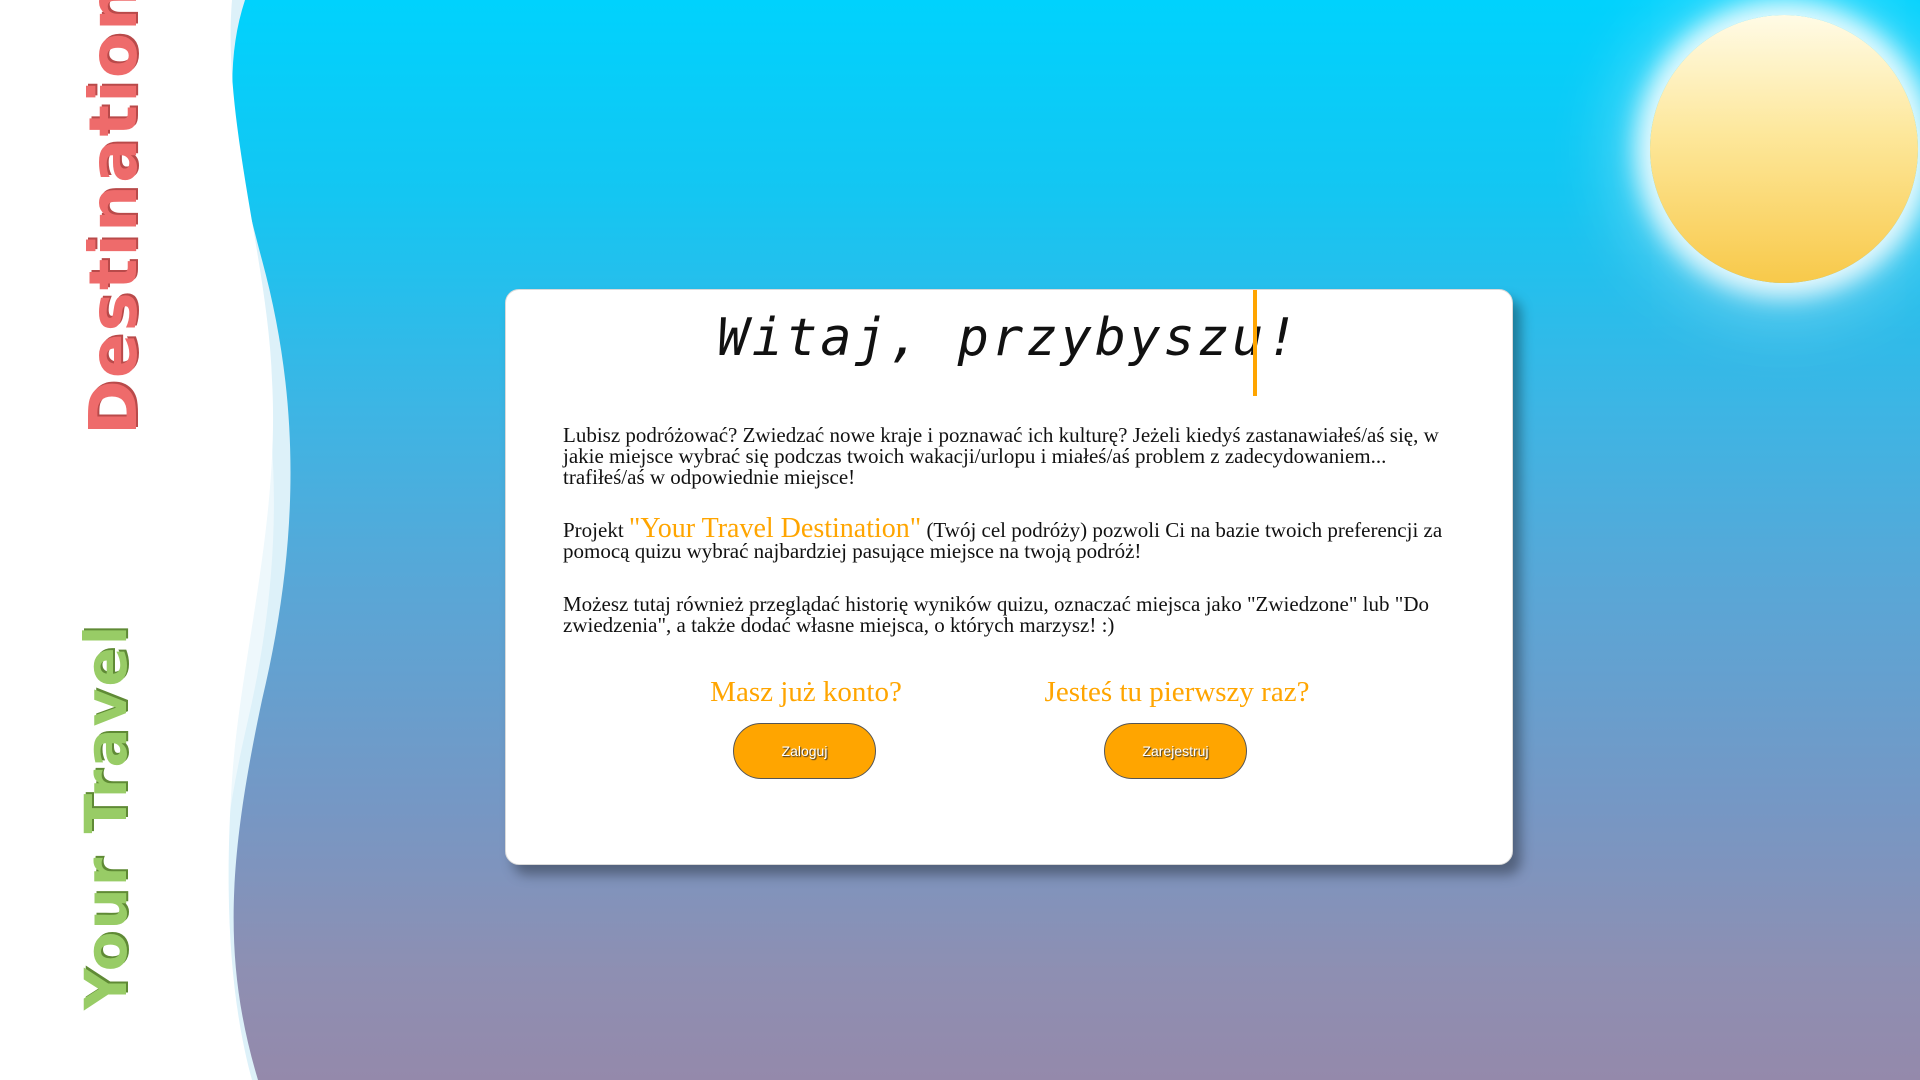 This screenshot has width=1920, height=1080. I want to click on sun-decoration, so click(1784, 149).